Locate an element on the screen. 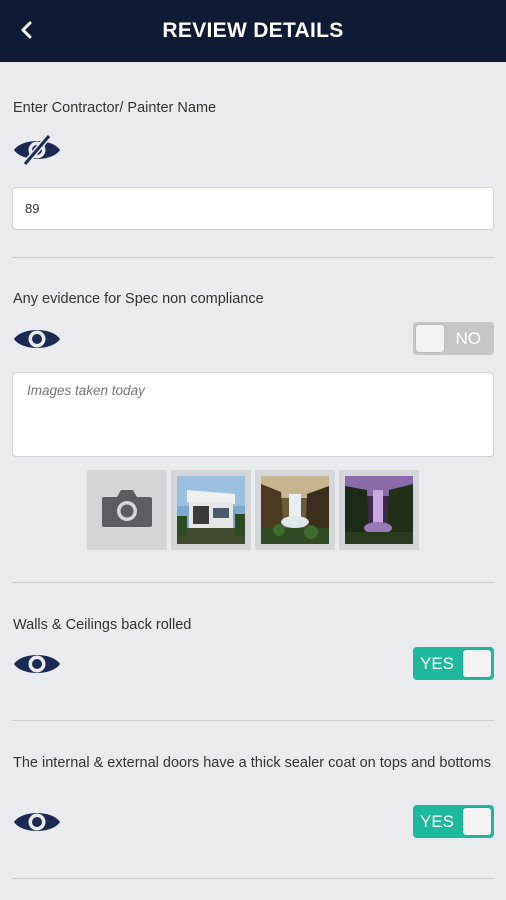  walls-label: Walls & Ceilings back rolled is located at coordinates (102, 625).